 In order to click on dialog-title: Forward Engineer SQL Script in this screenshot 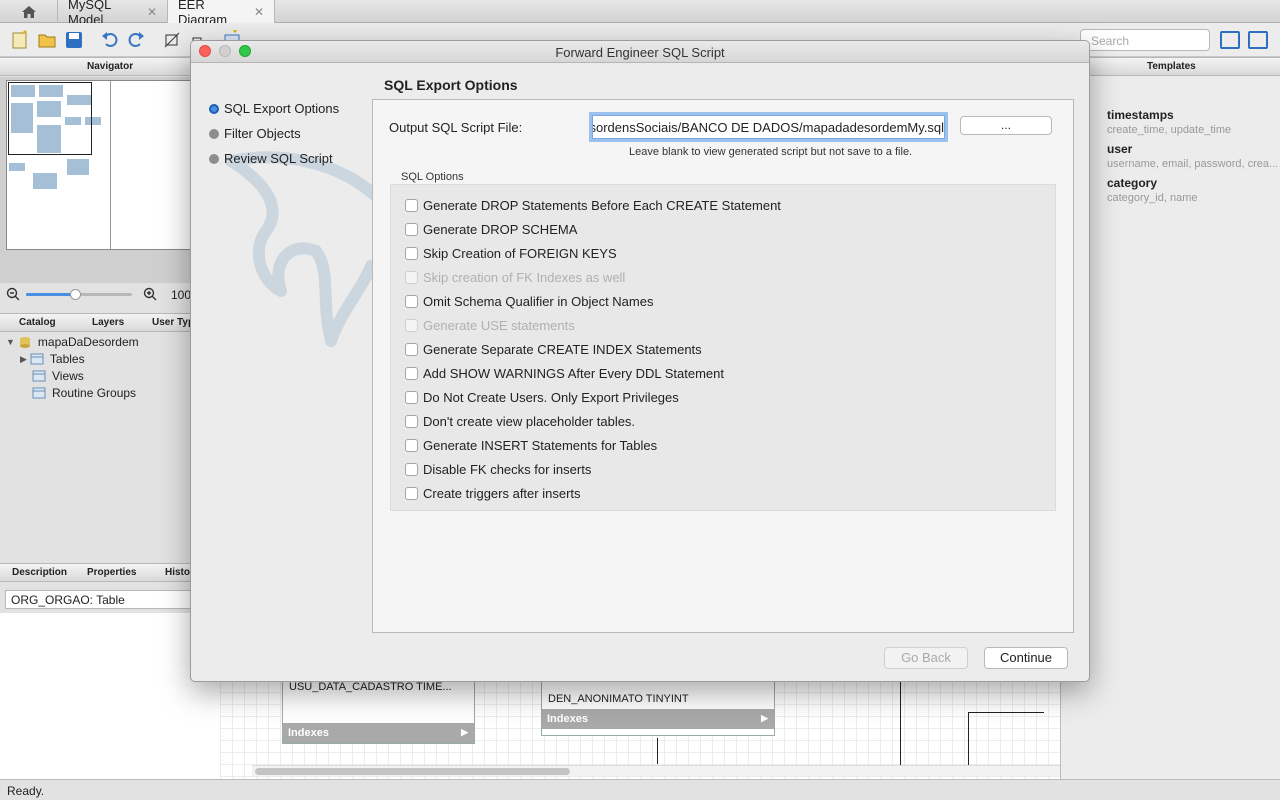, I will do `click(640, 52)`.